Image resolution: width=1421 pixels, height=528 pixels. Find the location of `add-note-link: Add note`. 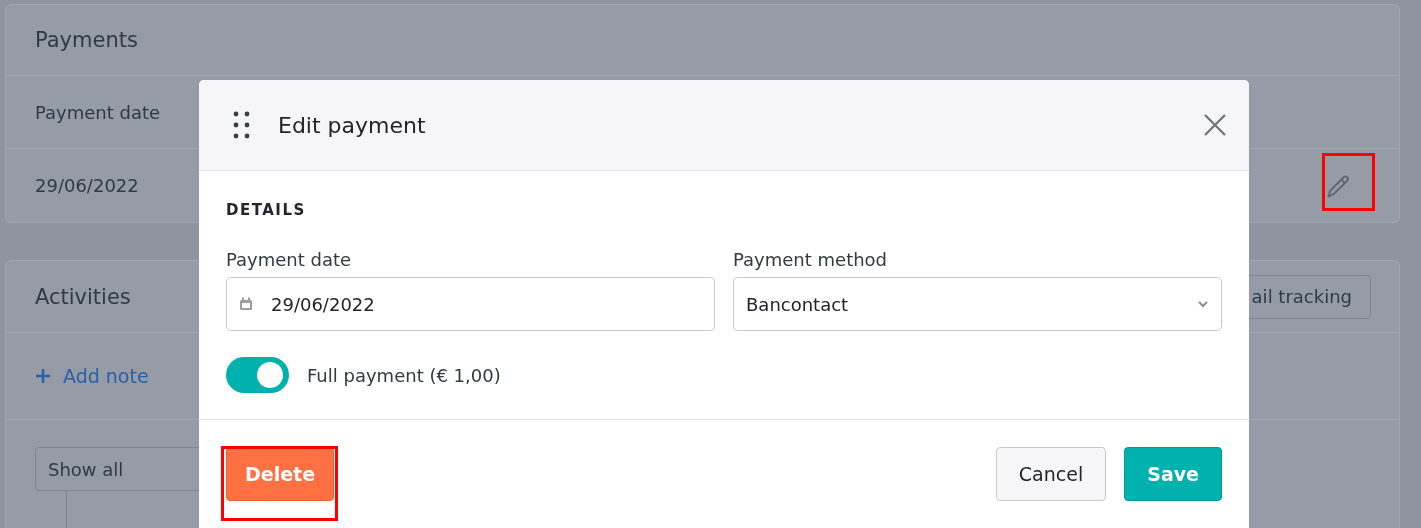

add-note-link: Add note is located at coordinates (92, 376).